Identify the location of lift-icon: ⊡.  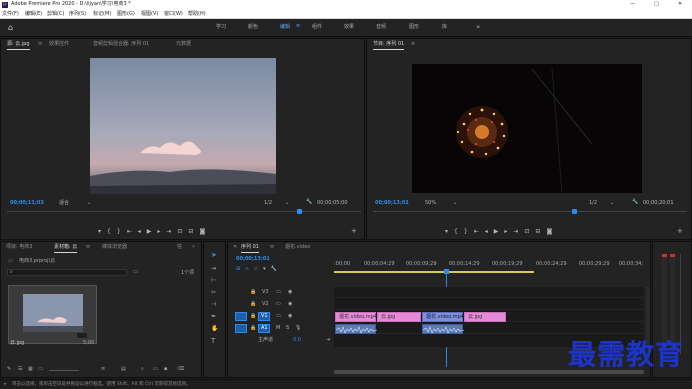
(529, 231).